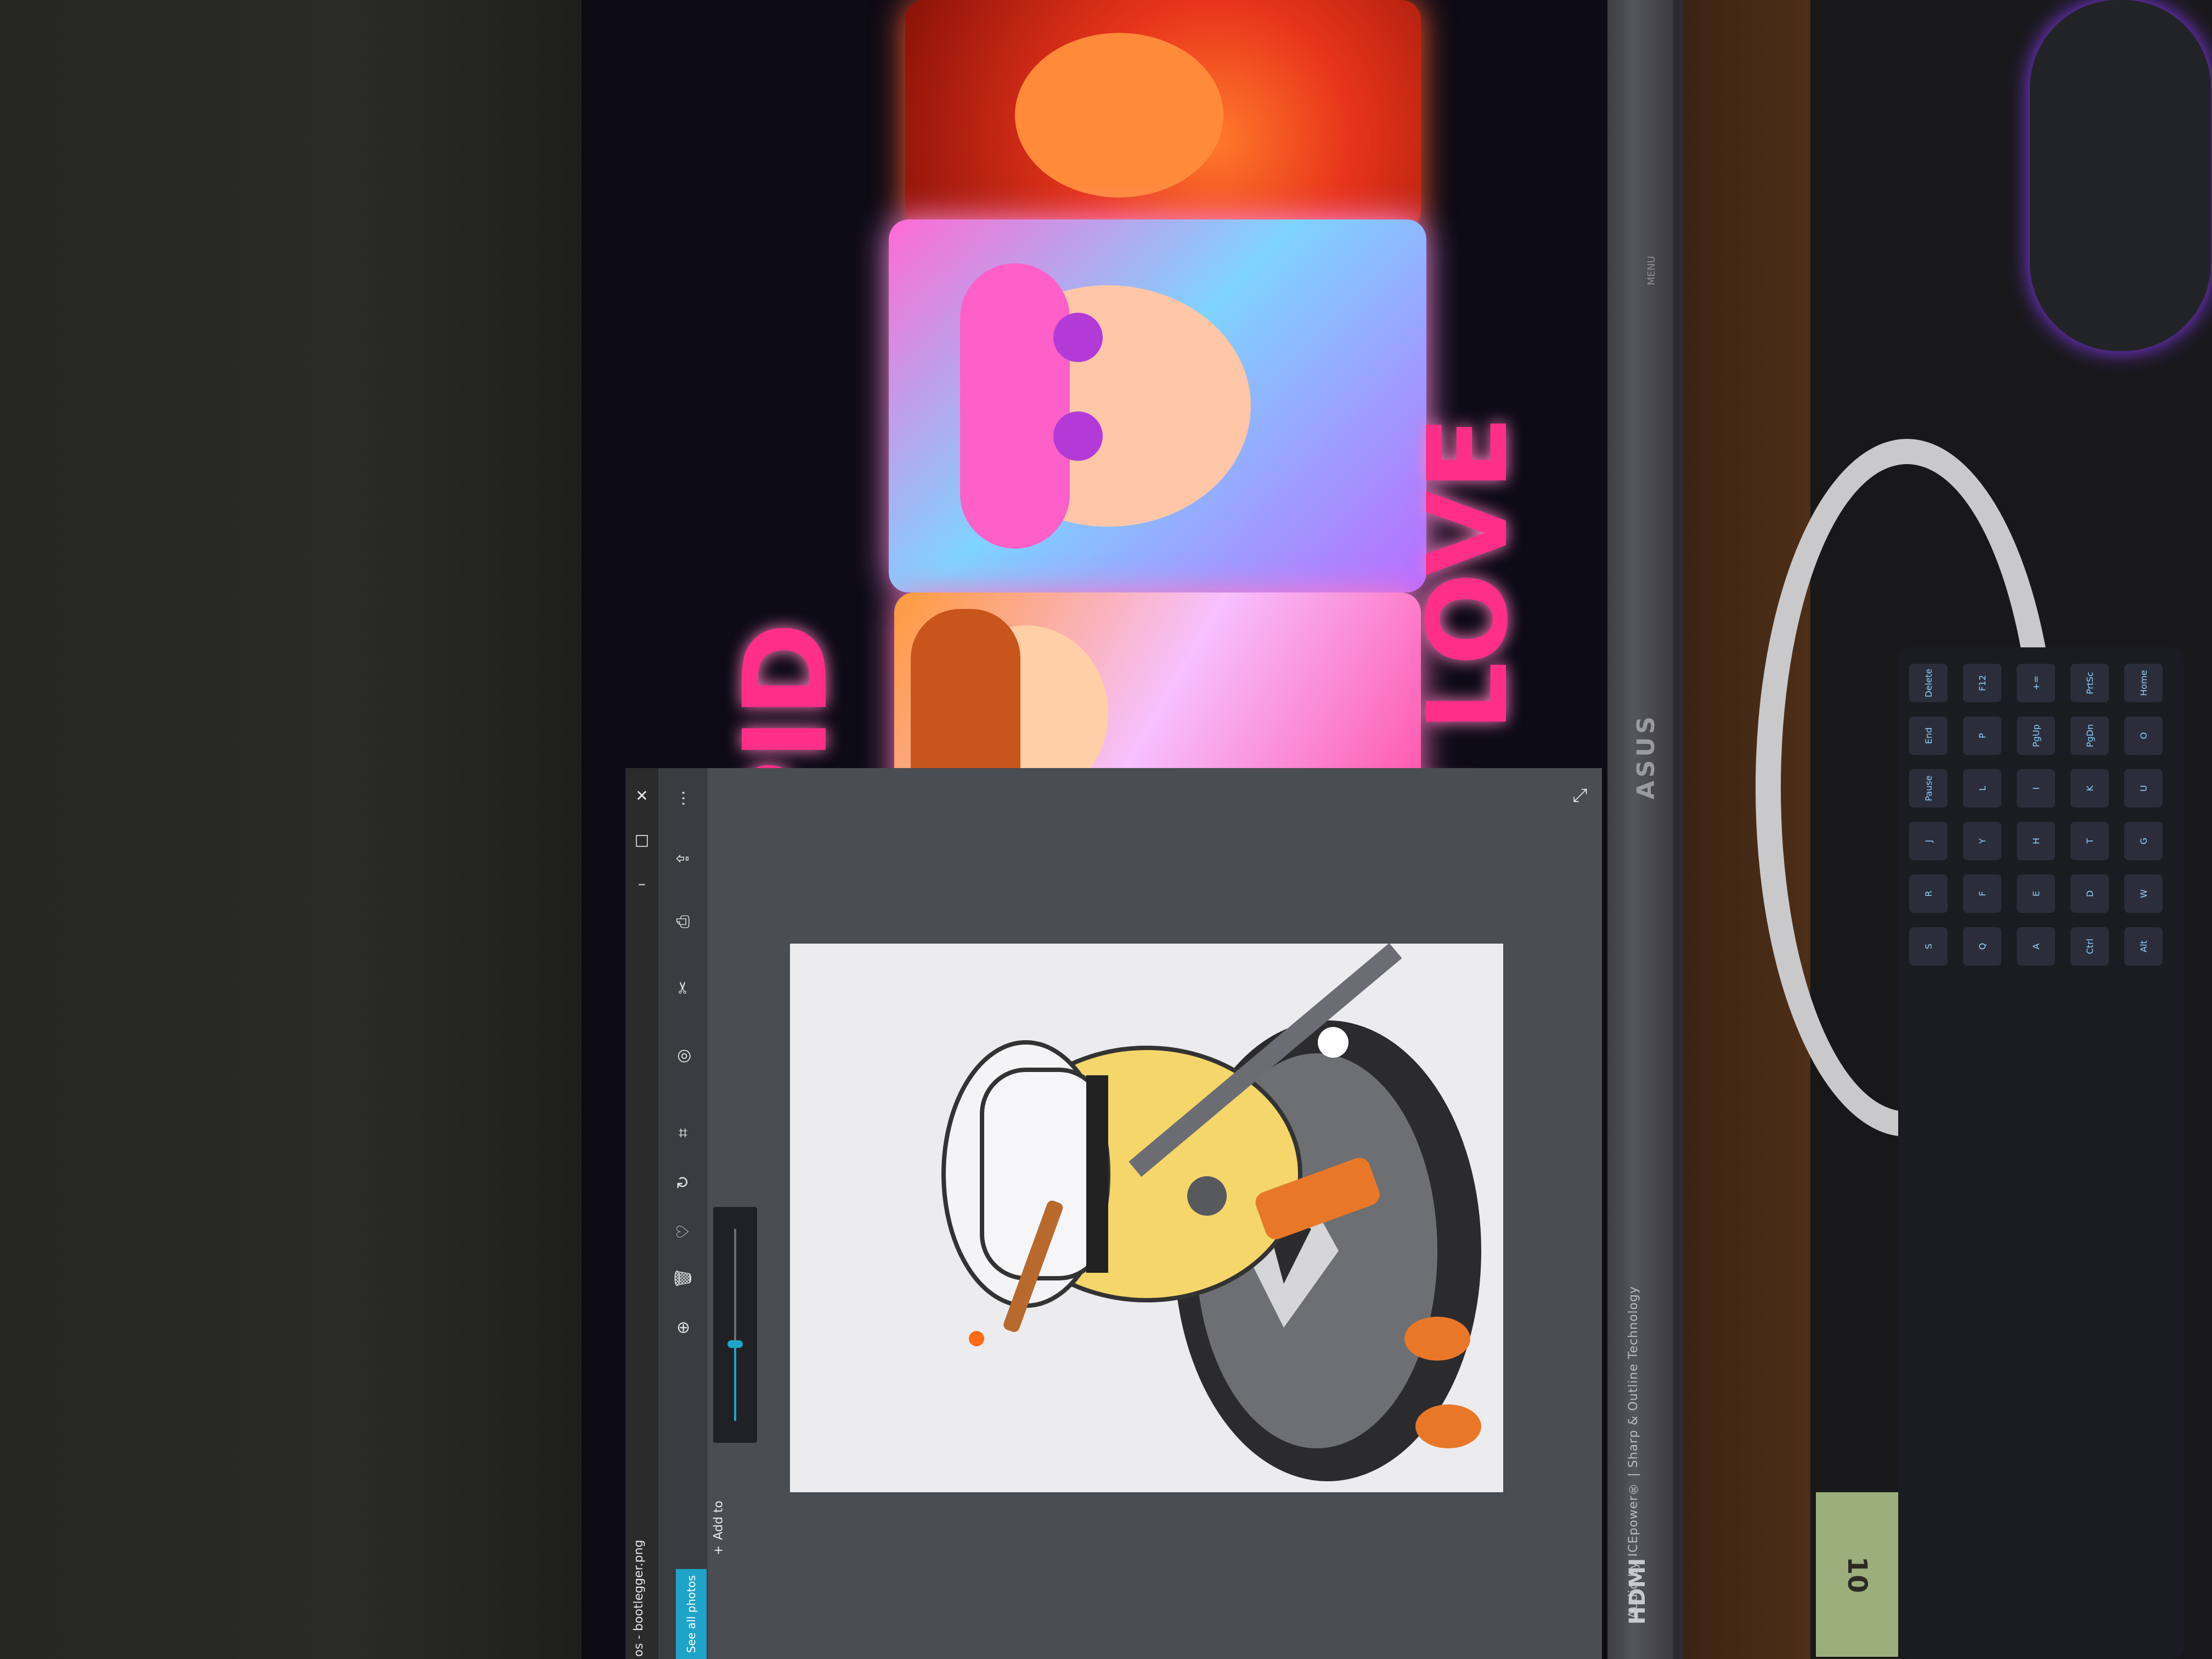  What do you see at coordinates (1982, 683) in the screenshot?
I see `keyboard-key: F12` at bounding box center [1982, 683].